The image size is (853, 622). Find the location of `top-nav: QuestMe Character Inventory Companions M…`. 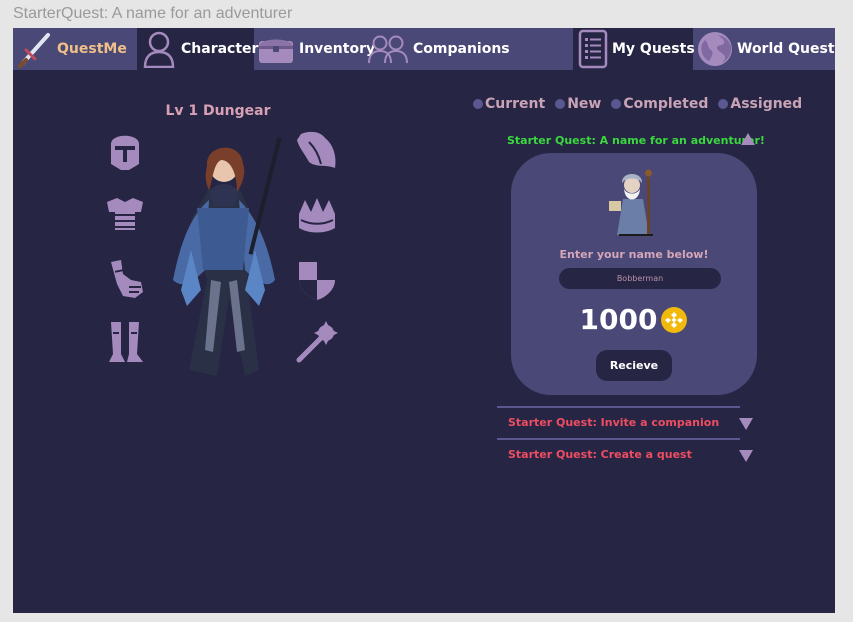

top-nav: QuestMe Character Inventory Companions M… is located at coordinates (424, 49).